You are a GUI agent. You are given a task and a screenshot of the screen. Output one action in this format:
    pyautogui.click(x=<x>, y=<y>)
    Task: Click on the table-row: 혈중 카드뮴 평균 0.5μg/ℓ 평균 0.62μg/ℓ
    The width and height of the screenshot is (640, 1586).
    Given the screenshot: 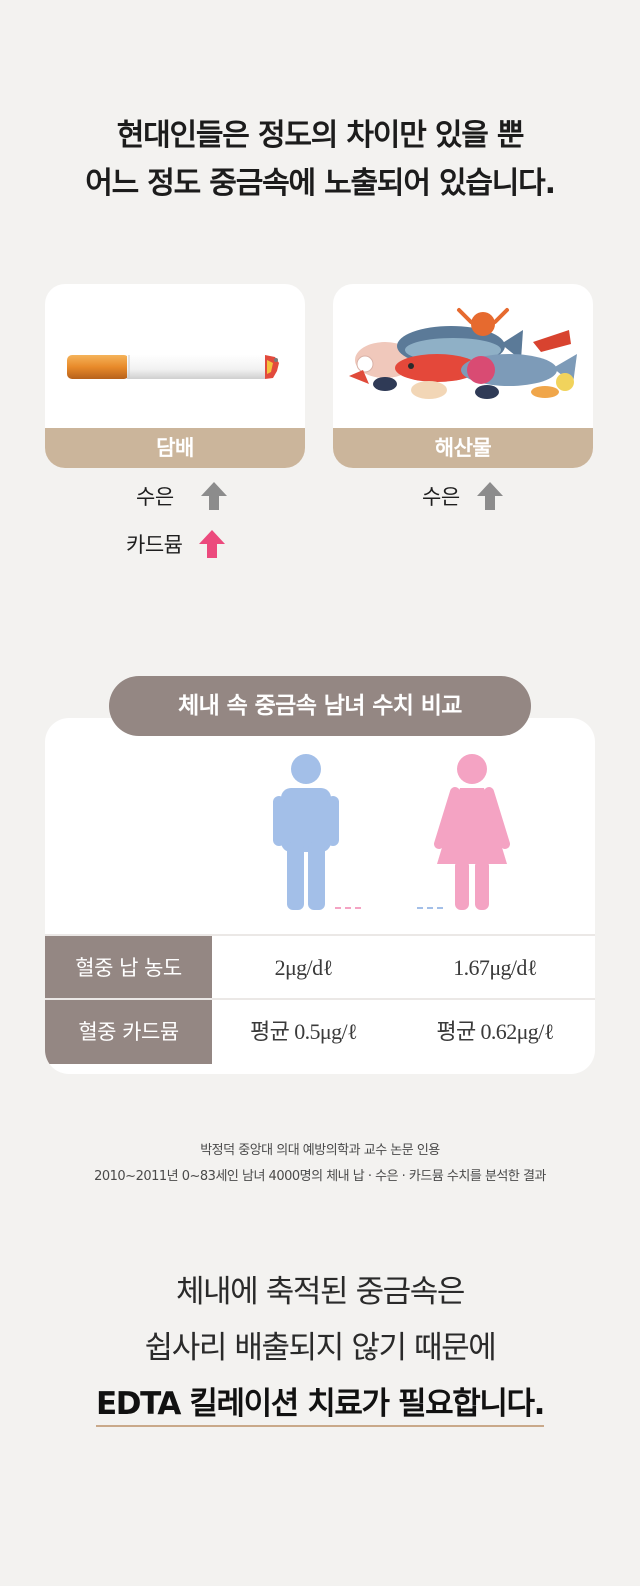 What is the action you would take?
    pyautogui.click(x=320, y=1031)
    